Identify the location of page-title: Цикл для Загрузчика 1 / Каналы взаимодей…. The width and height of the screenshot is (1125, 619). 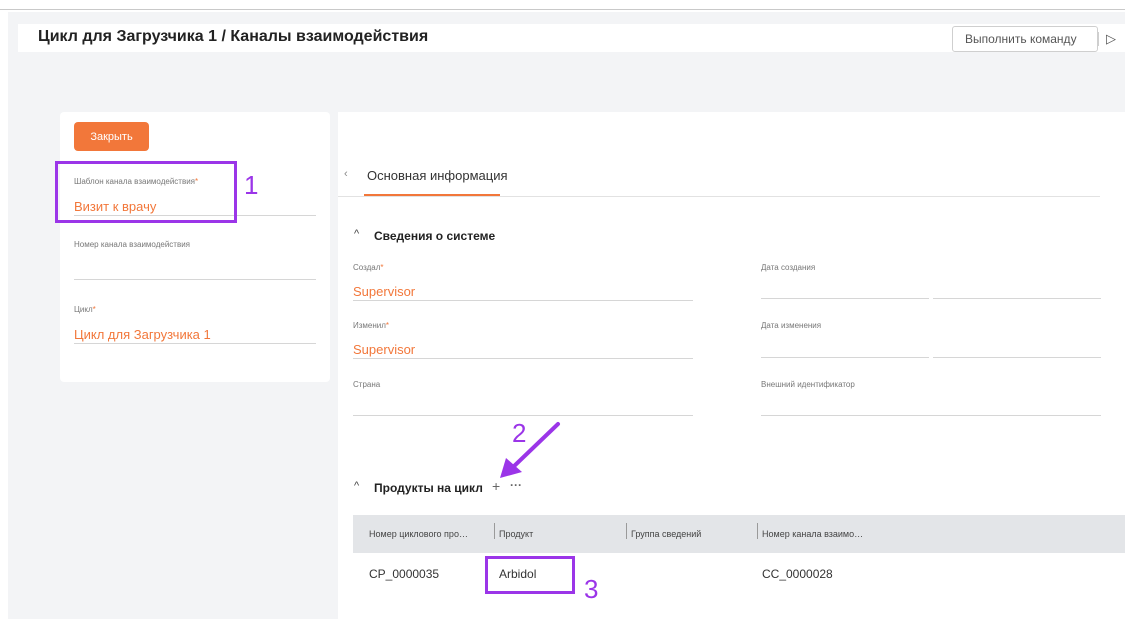
(233, 36).